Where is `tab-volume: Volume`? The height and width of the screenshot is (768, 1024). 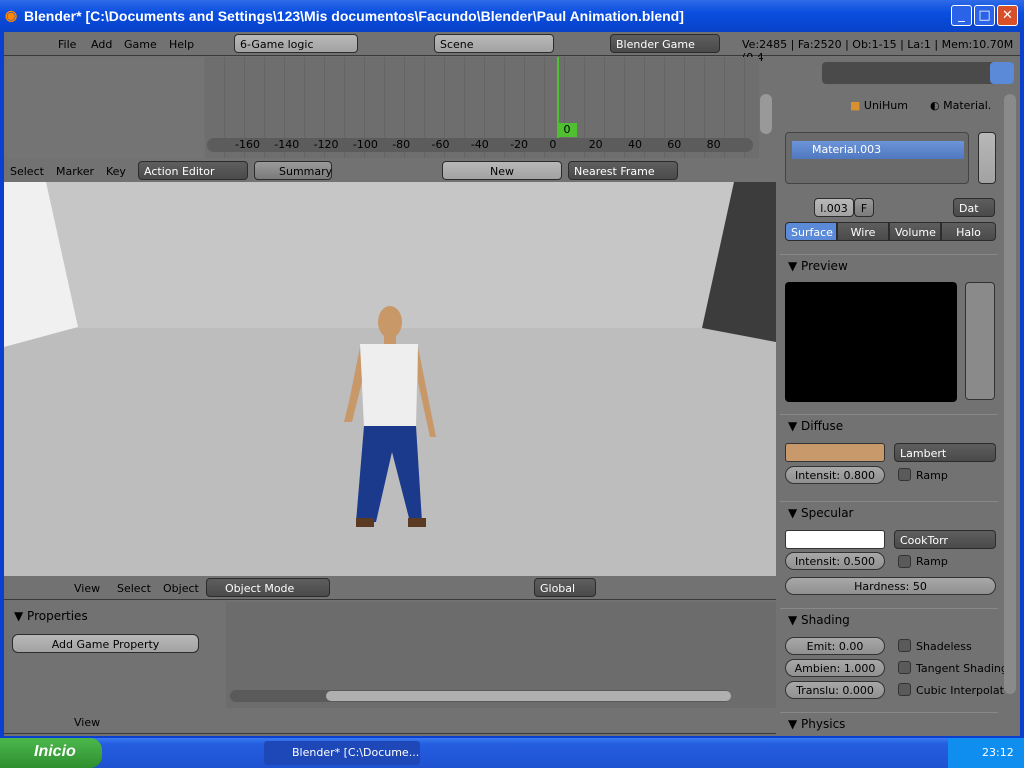
tab-volume: Volume is located at coordinates (915, 231).